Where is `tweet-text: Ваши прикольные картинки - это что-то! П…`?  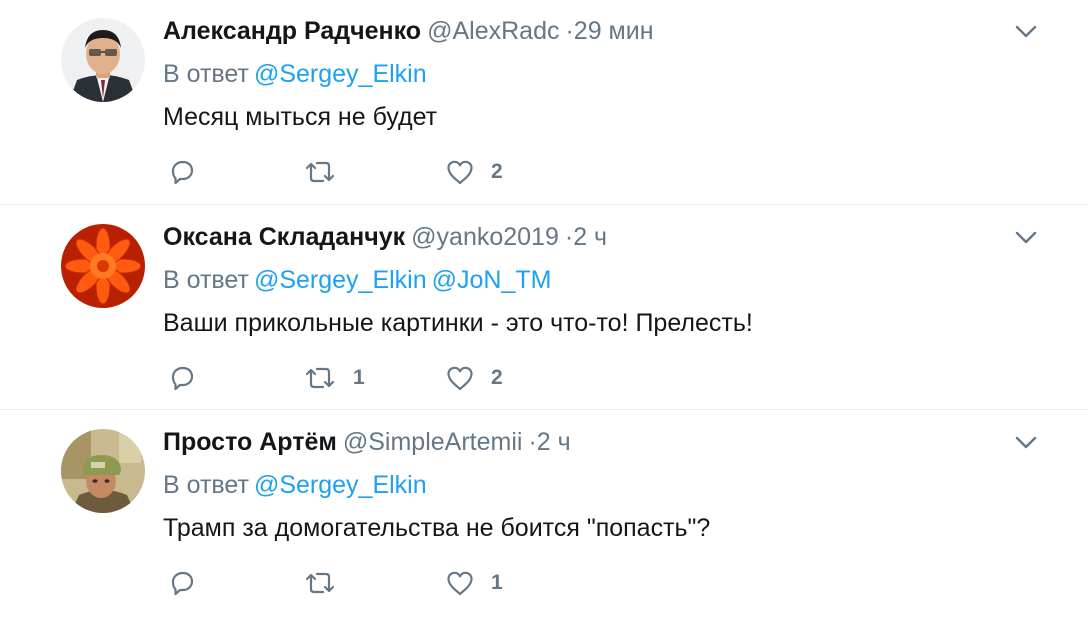 tweet-text: Ваши прикольные картинки - это что-то! П… is located at coordinates (458, 323).